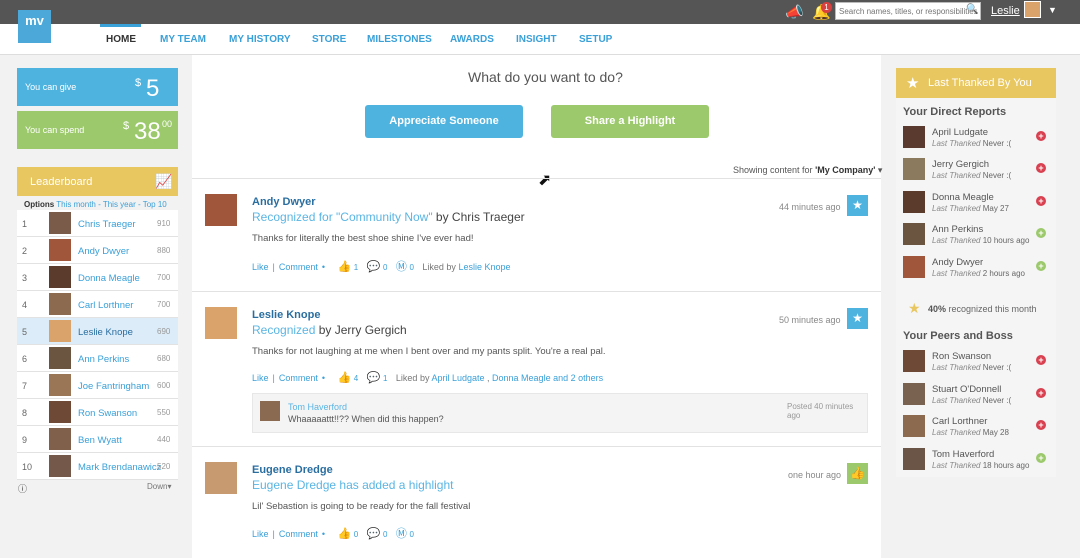 This screenshot has width=1080, height=558. I want to click on nav-insight: INSIGHT, so click(536, 39).